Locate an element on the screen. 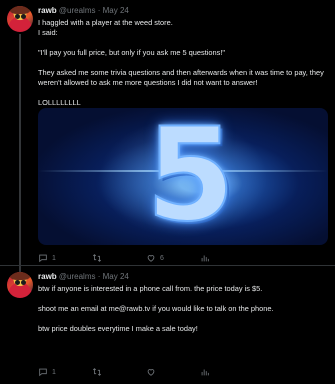 This screenshot has height=384, width=335. like-count: 6 is located at coordinates (162, 258).